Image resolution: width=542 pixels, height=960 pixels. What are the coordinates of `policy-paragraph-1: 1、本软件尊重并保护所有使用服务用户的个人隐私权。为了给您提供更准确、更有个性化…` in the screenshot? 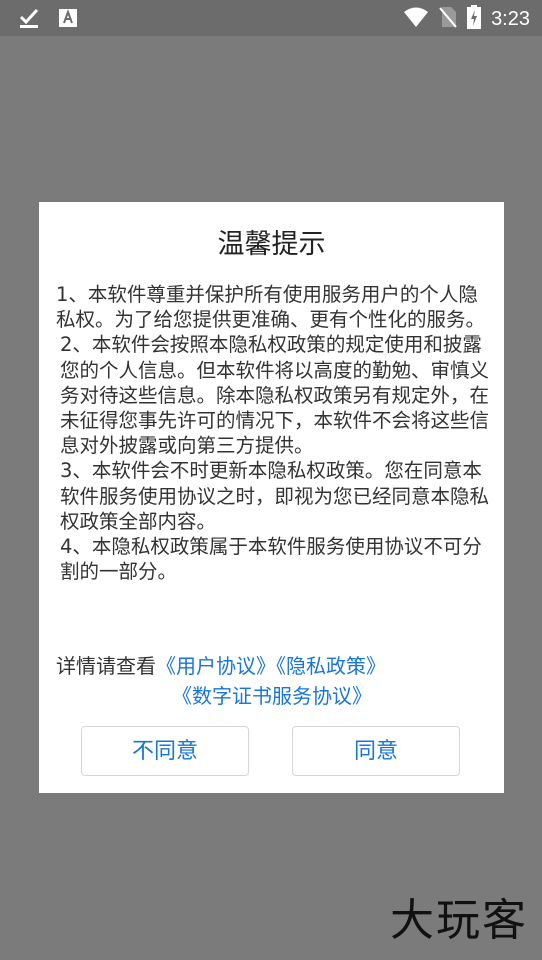 It's located at (271, 307).